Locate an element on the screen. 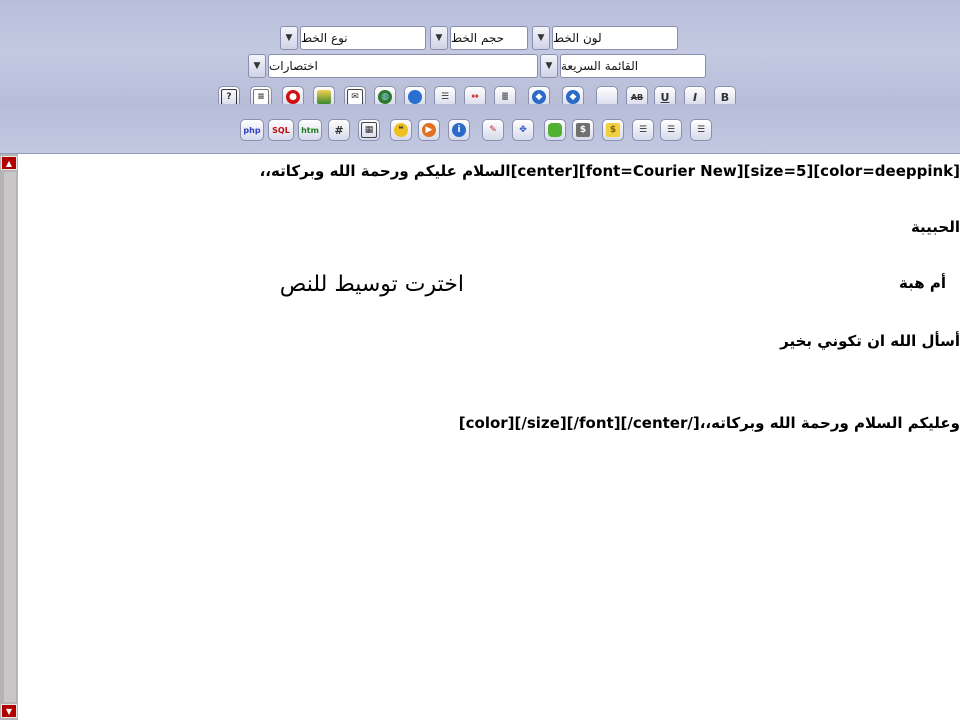 Image resolution: width=960 pixels, height=720 pixels. editor-line-2: الحبيبة is located at coordinates (935, 227).